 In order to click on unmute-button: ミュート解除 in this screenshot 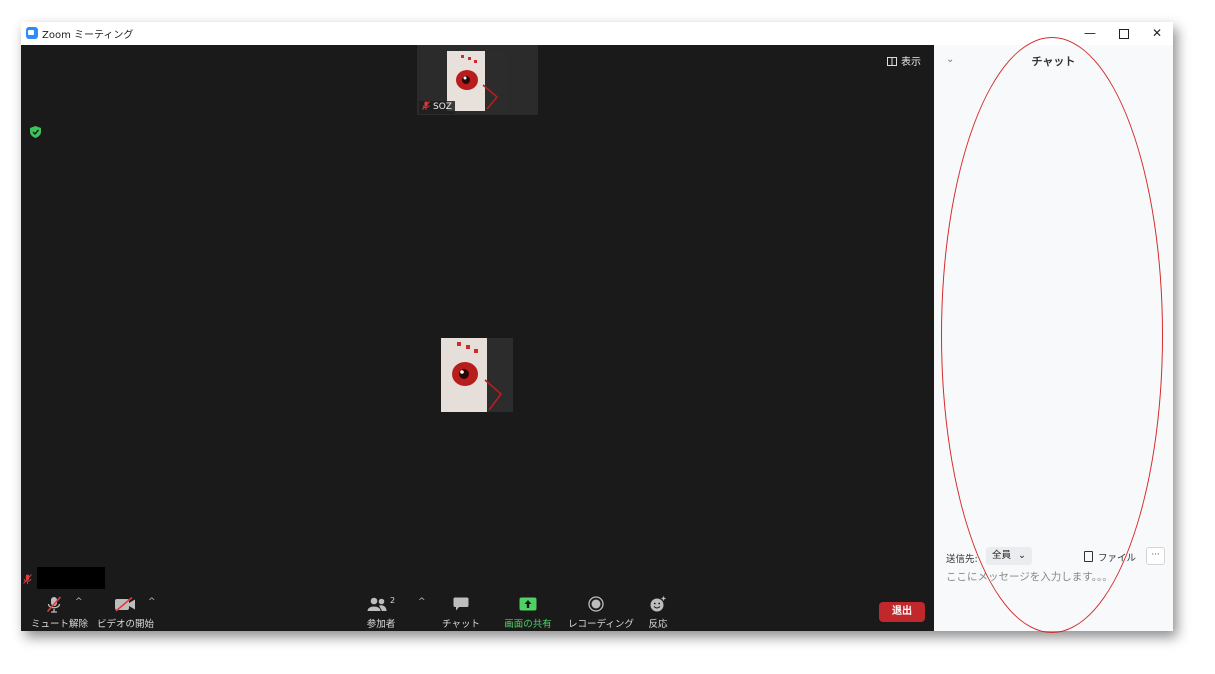, I will do `click(60, 612)`.